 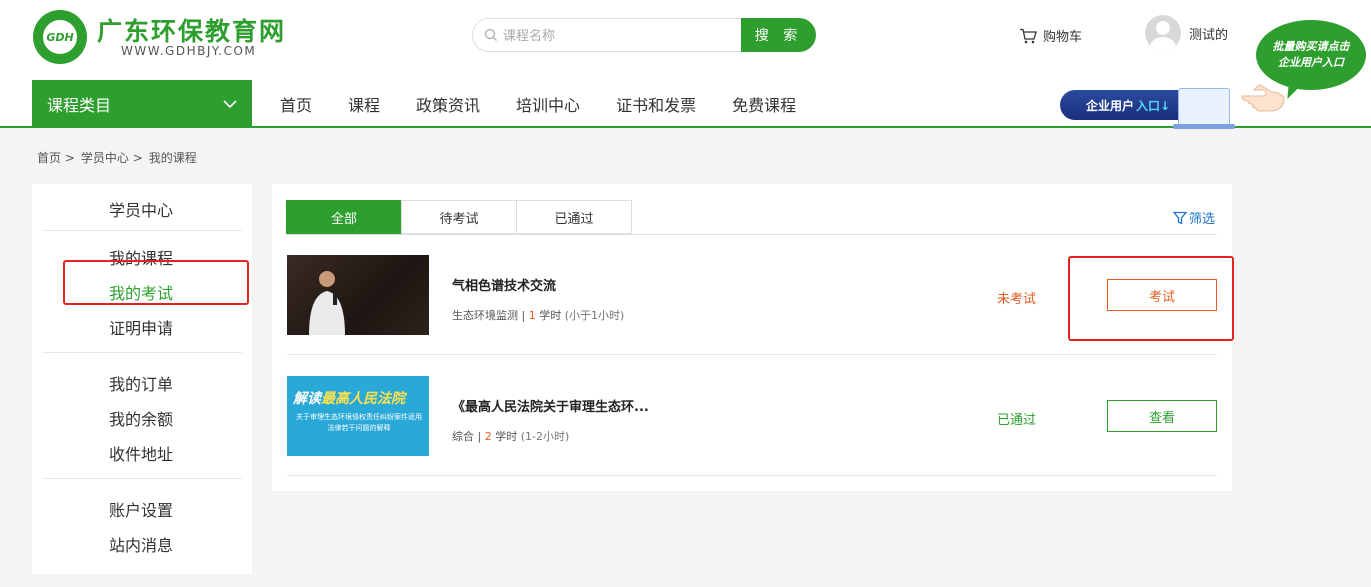 I want to click on status-badge: 未考试, so click(x=1017, y=299).